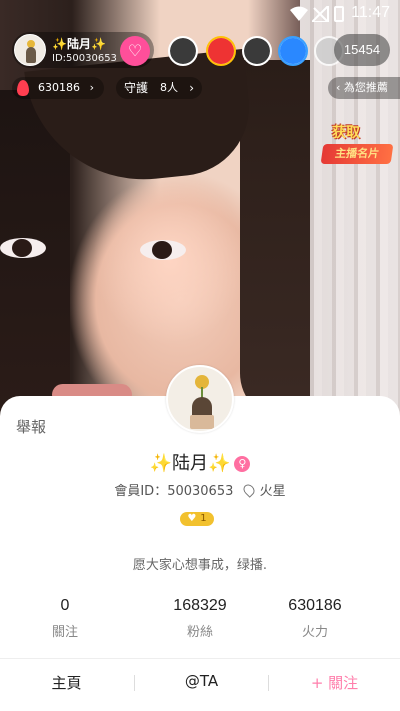  I want to click on level-value: 1, so click(203, 518).